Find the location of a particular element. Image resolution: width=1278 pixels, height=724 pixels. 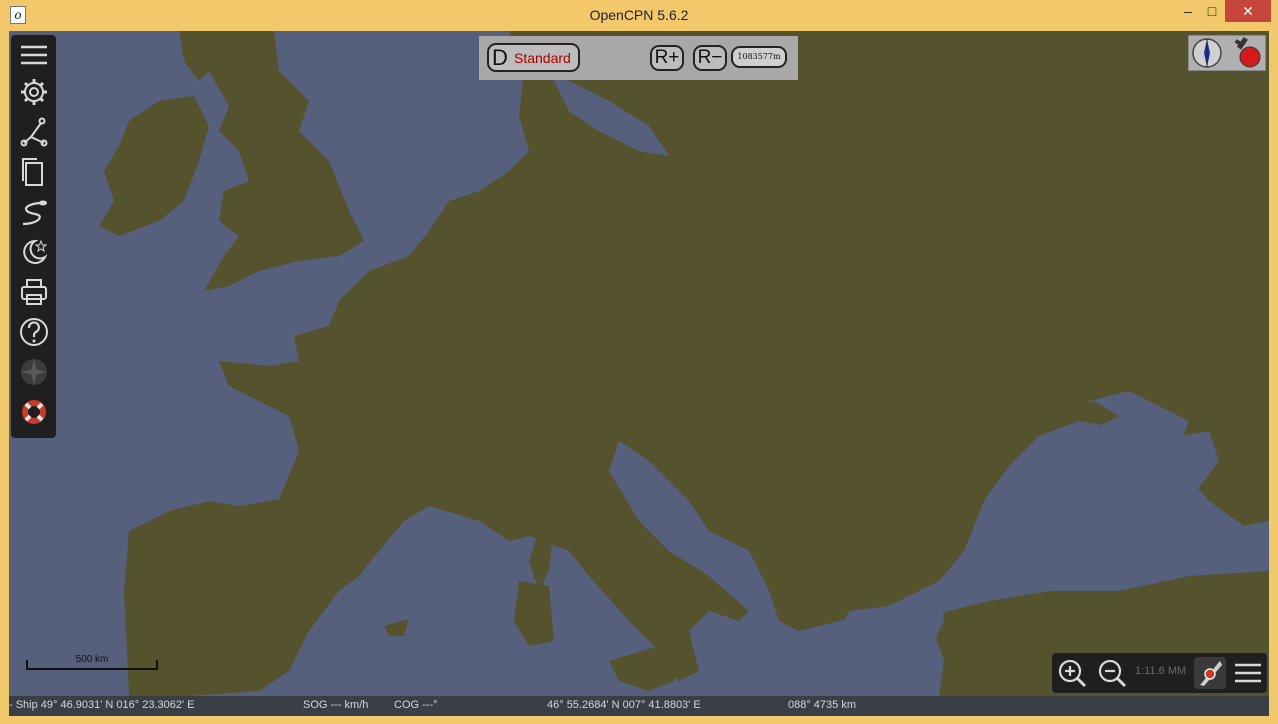

lifebuoy-icon is located at coordinates (34, 412).